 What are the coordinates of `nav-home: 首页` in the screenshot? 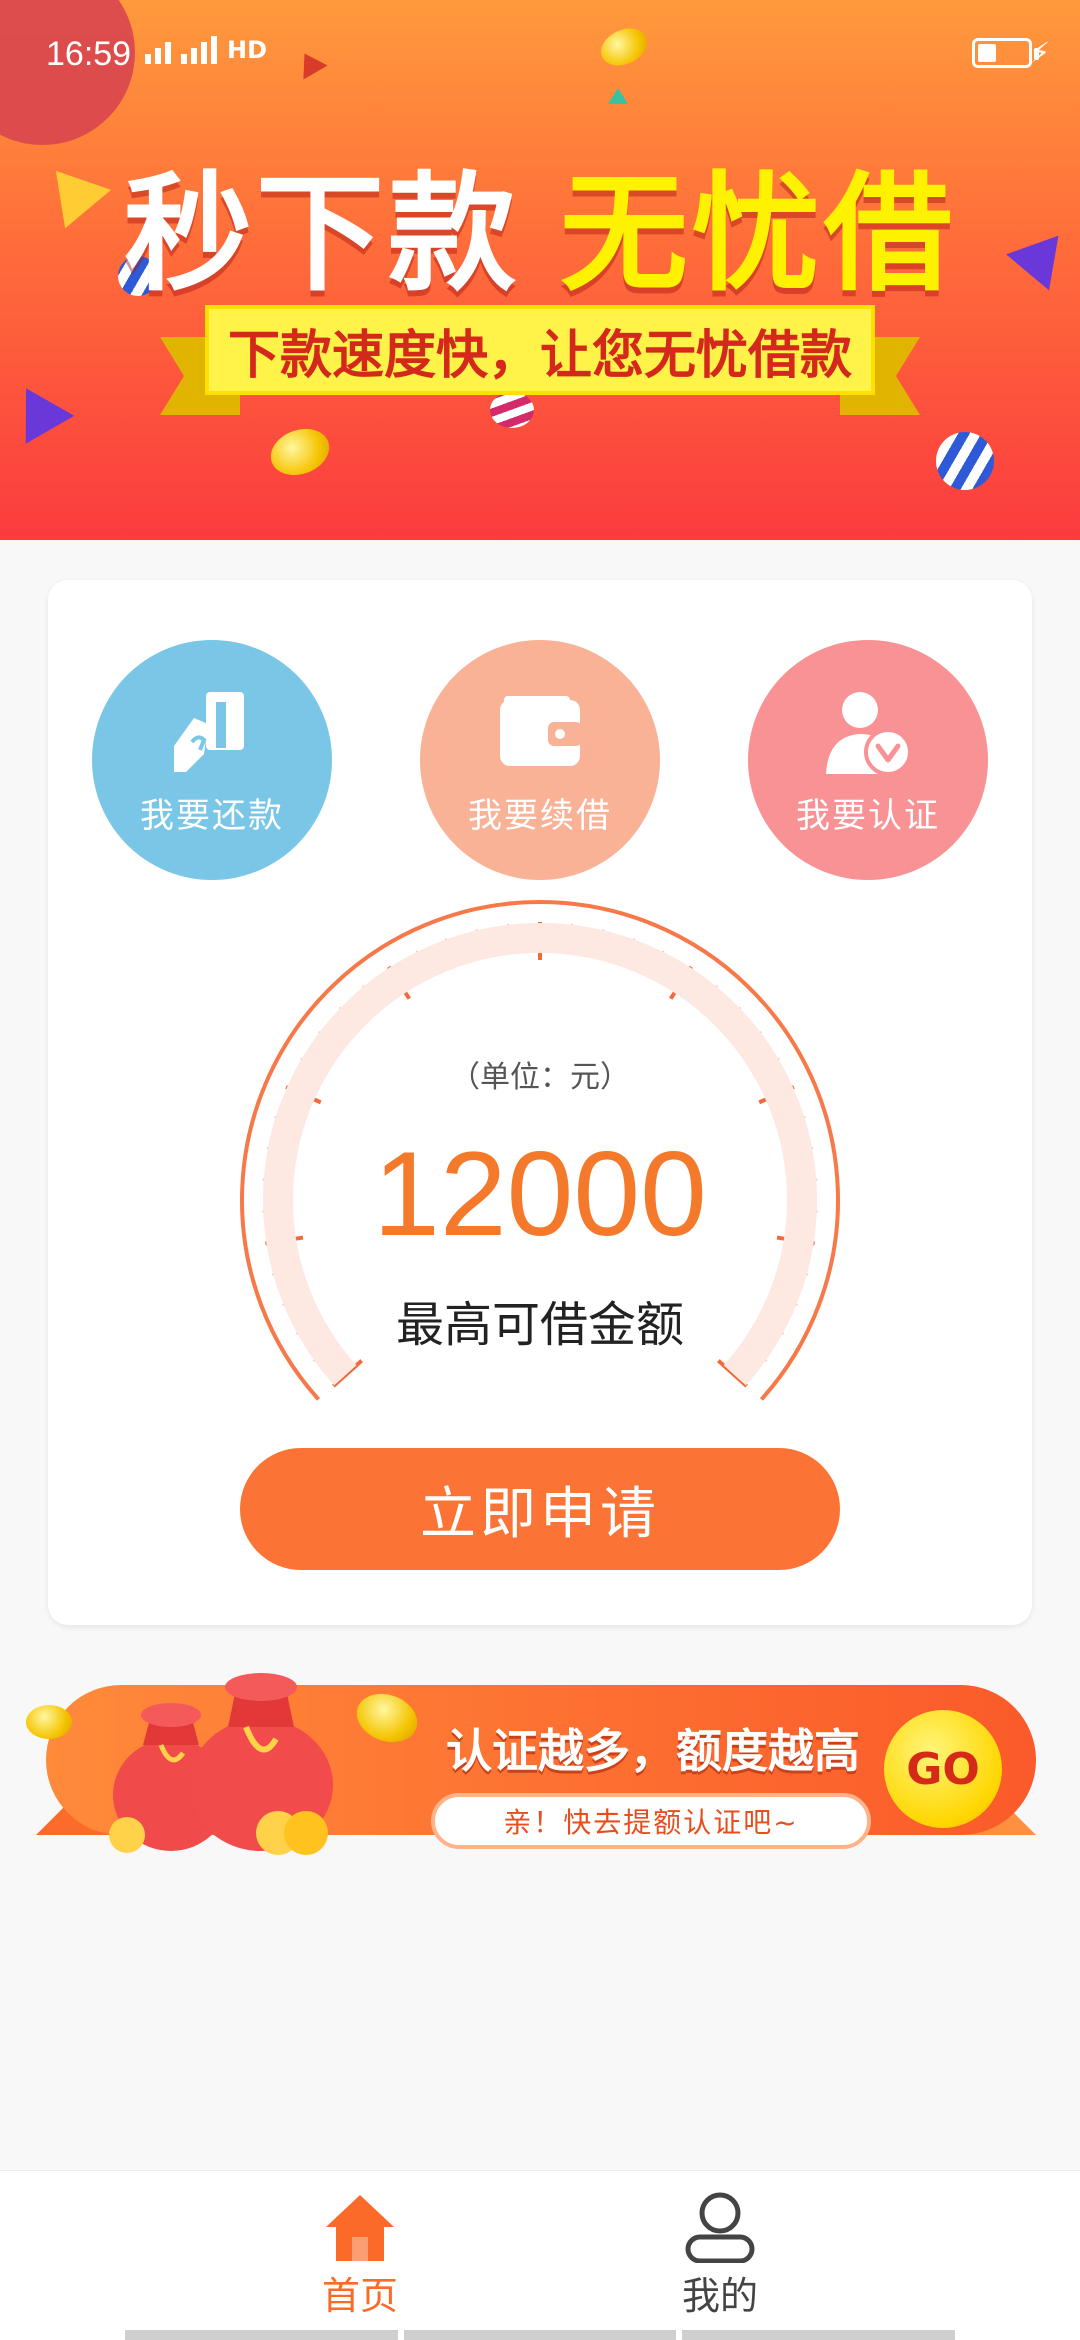 It's located at (360, 2258).